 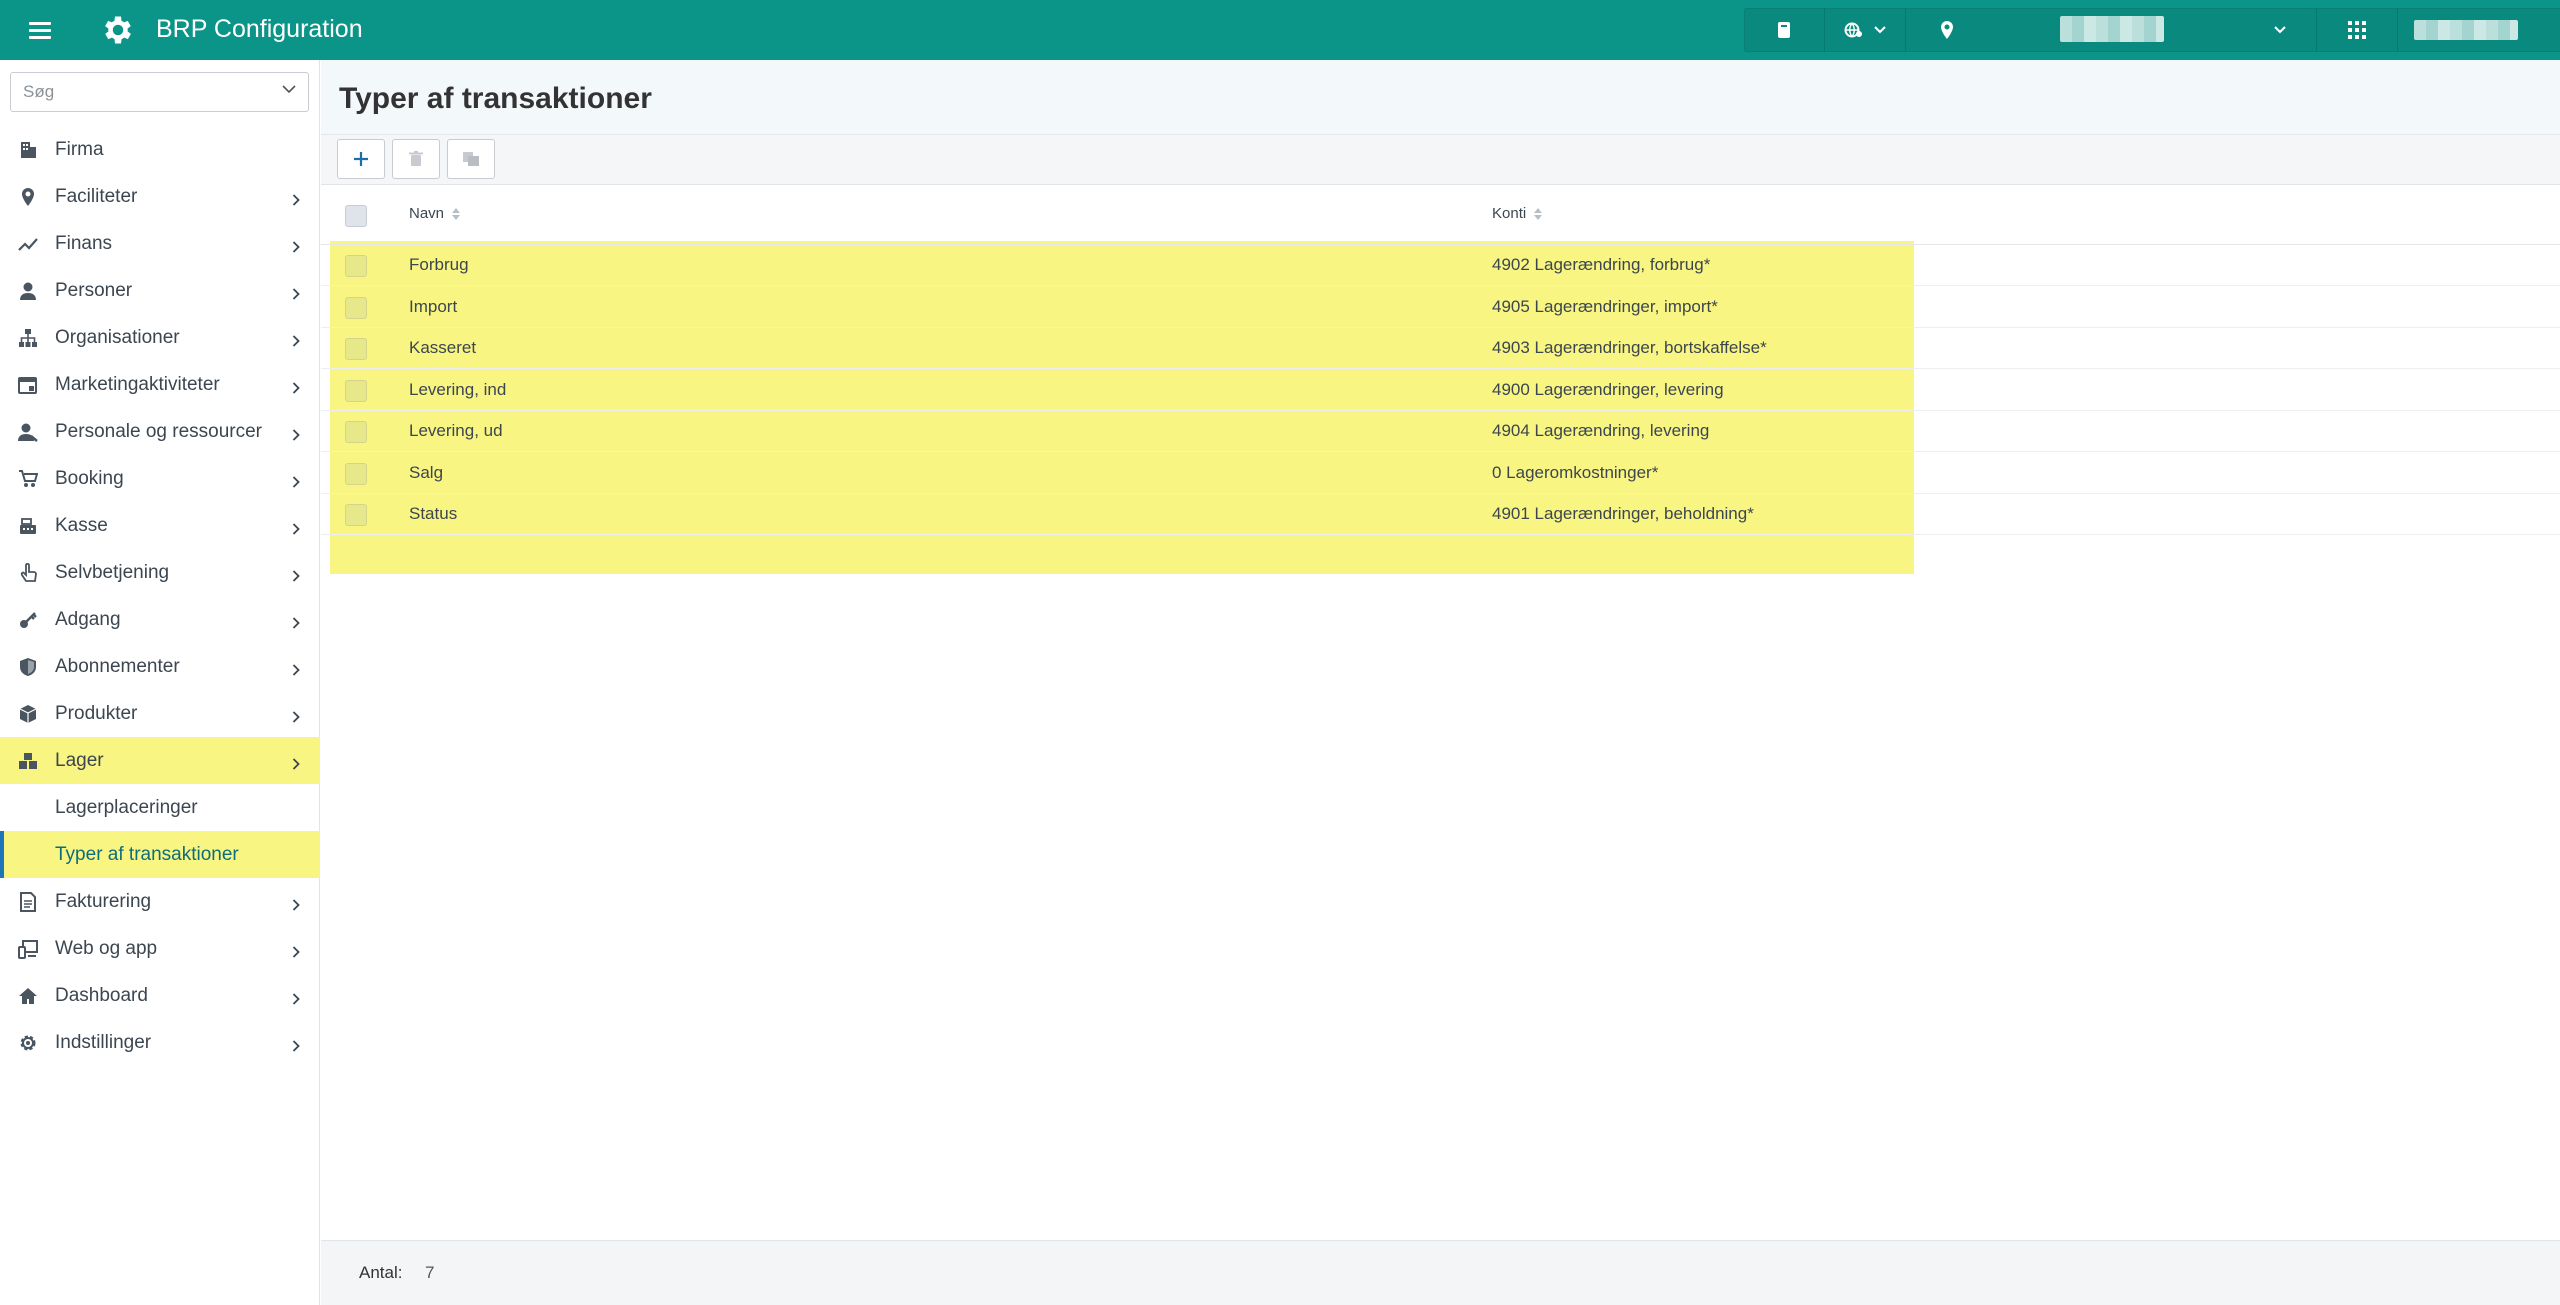 I want to click on box-icon, so click(x=28, y=714).